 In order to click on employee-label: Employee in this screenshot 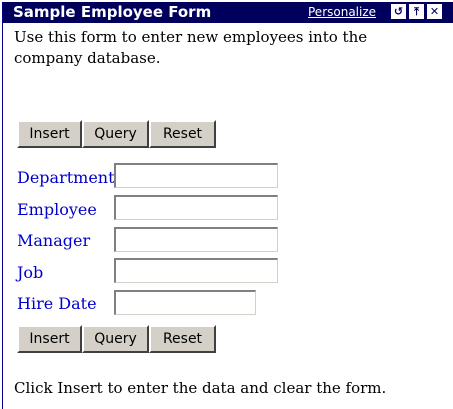, I will do `click(57, 209)`.